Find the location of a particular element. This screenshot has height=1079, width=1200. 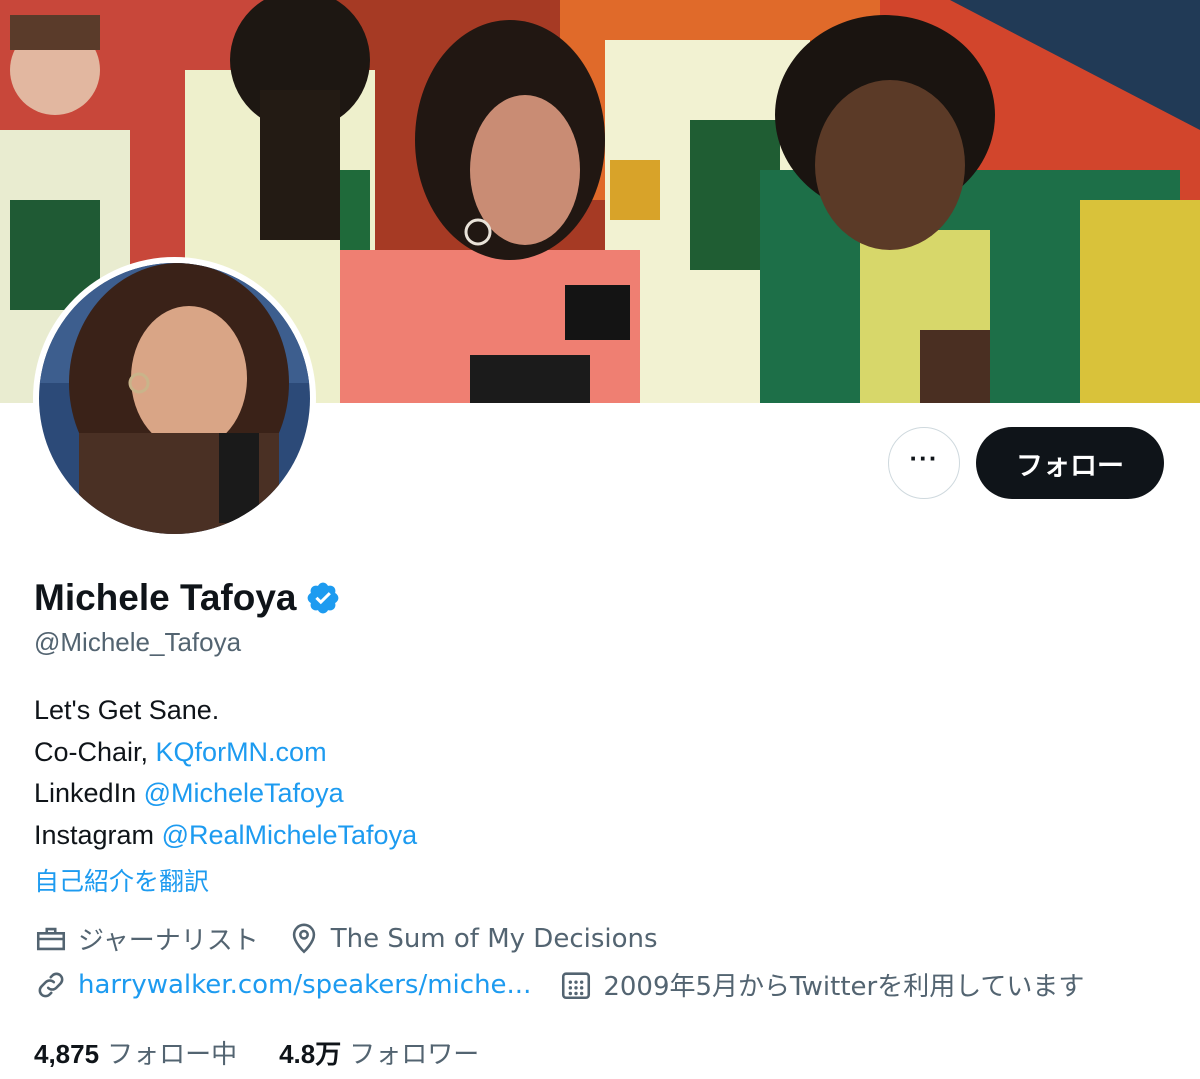

joined-item: 2009年5月からTwitterを利用しています is located at coordinates (821, 984).